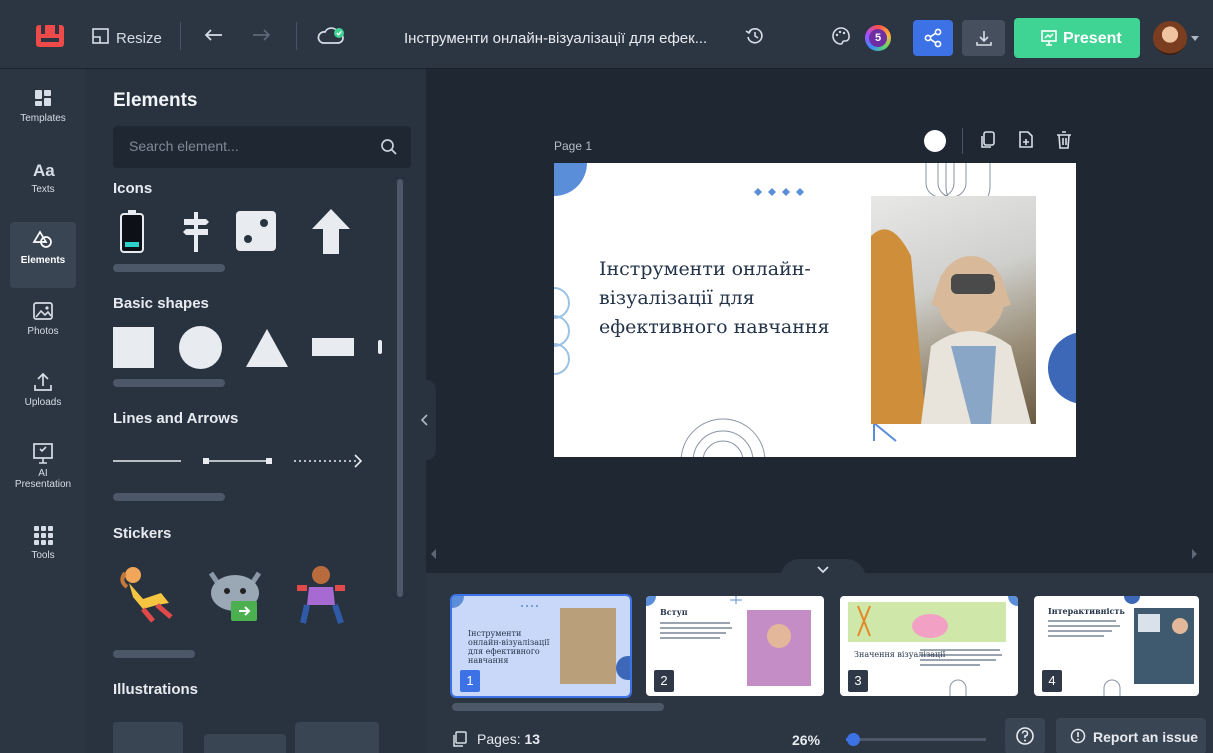 This screenshot has height=753, width=1213. I want to click on resize-icon, so click(101, 36).